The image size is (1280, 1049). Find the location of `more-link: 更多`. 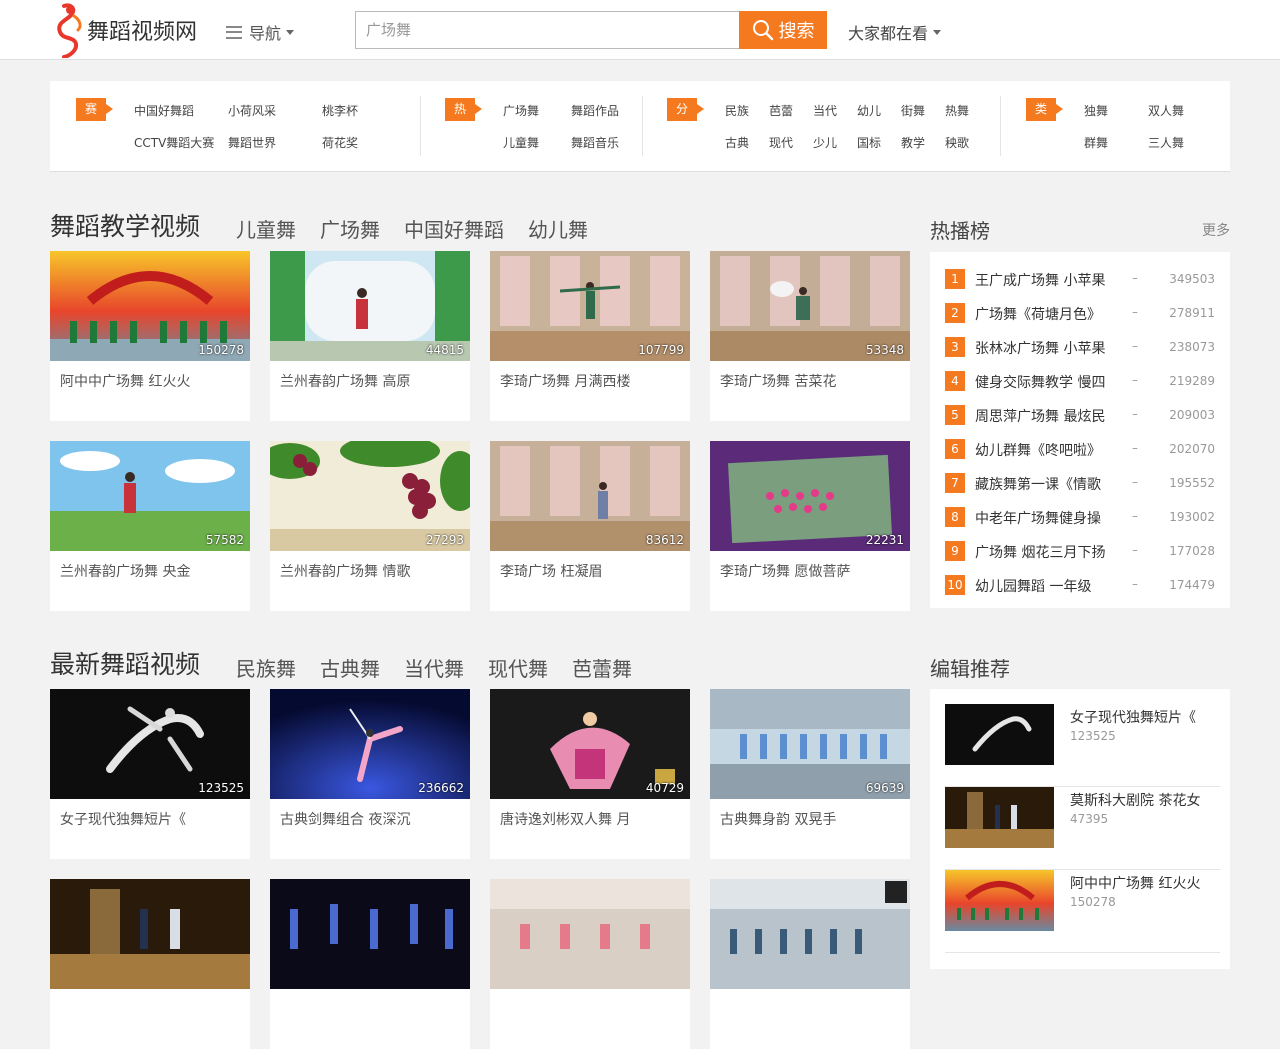

more-link: 更多 is located at coordinates (1216, 230).